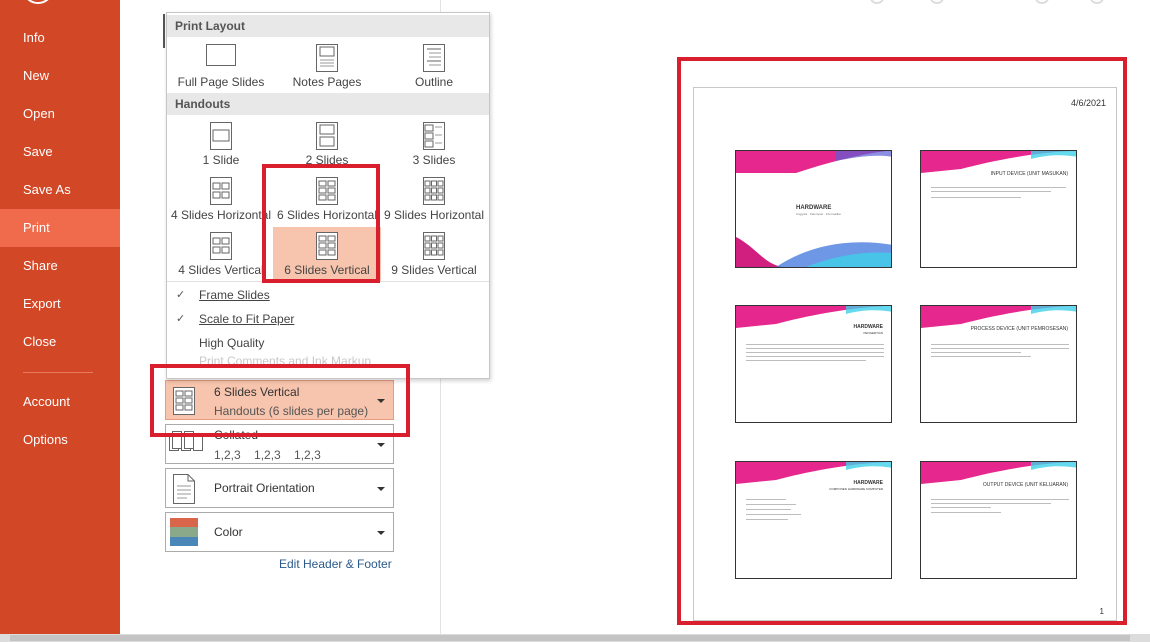  Describe the element at coordinates (228, 532) in the screenshot. I see `color-setting-title: Color` at that location.